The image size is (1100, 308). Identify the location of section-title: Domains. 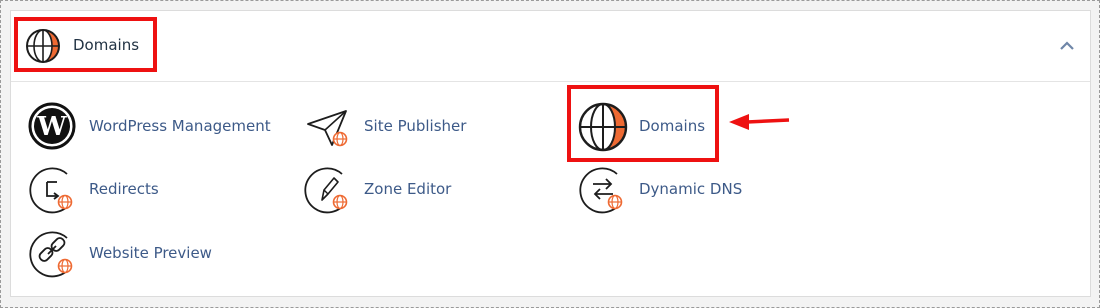
(106, 45).